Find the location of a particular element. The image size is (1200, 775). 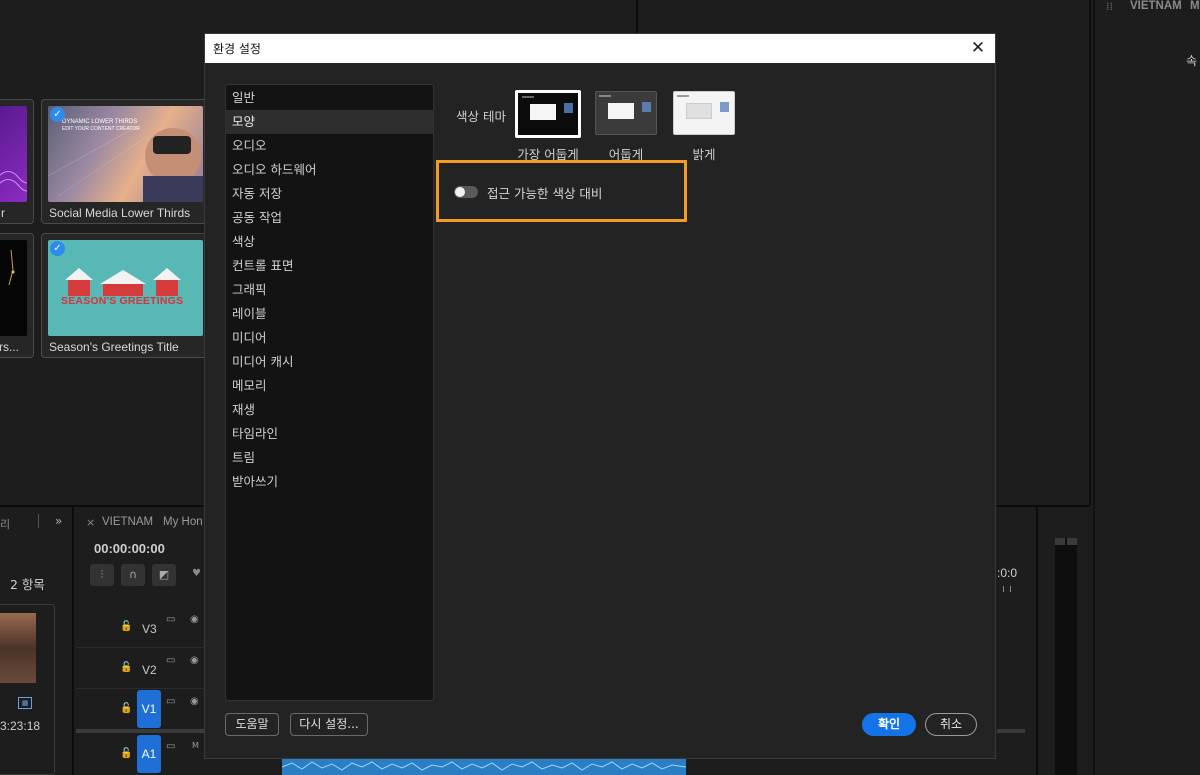

audio-waveform is located at coordinates (484, 767).